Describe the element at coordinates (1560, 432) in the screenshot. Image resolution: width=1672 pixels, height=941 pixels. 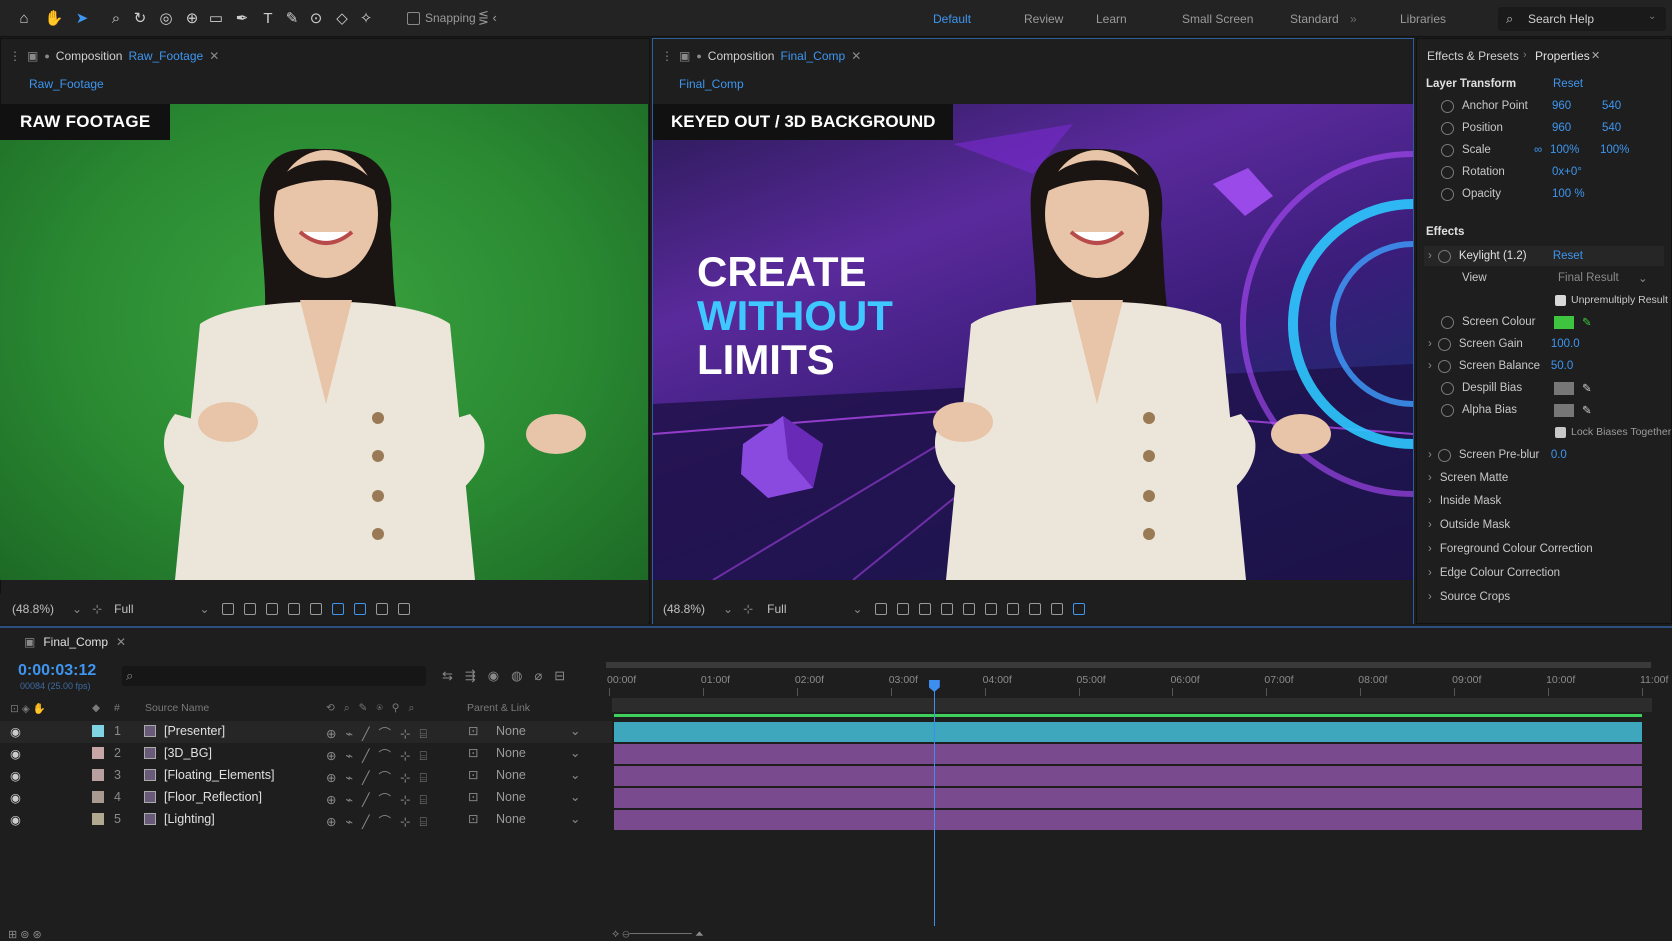
I see `lock-biases-checkbox` at that location.